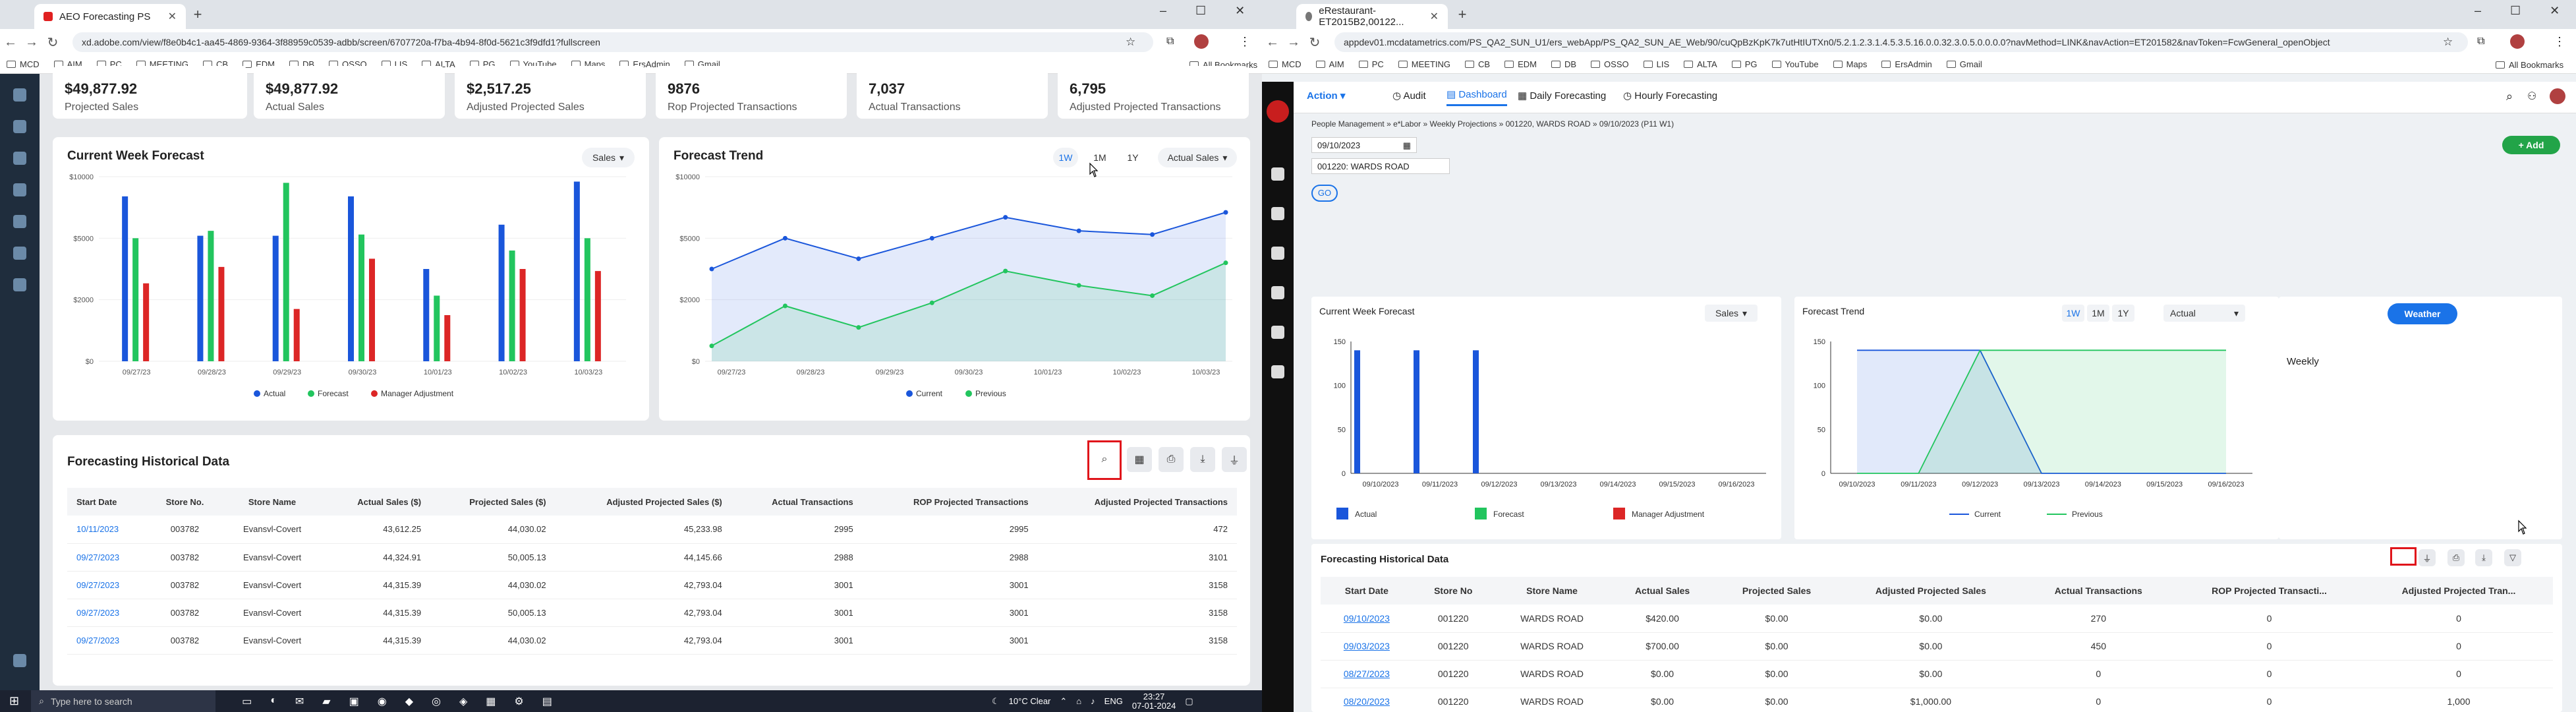 The image size is (2576, 712). I want to click on bookmark-item: AIM, so click(1329, 64).